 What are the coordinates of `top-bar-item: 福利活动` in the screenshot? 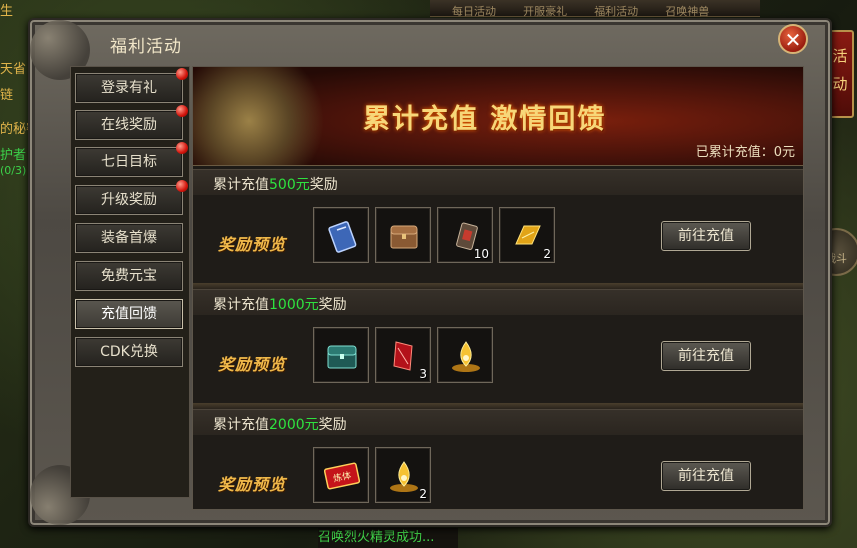 It's located at (616, 11).